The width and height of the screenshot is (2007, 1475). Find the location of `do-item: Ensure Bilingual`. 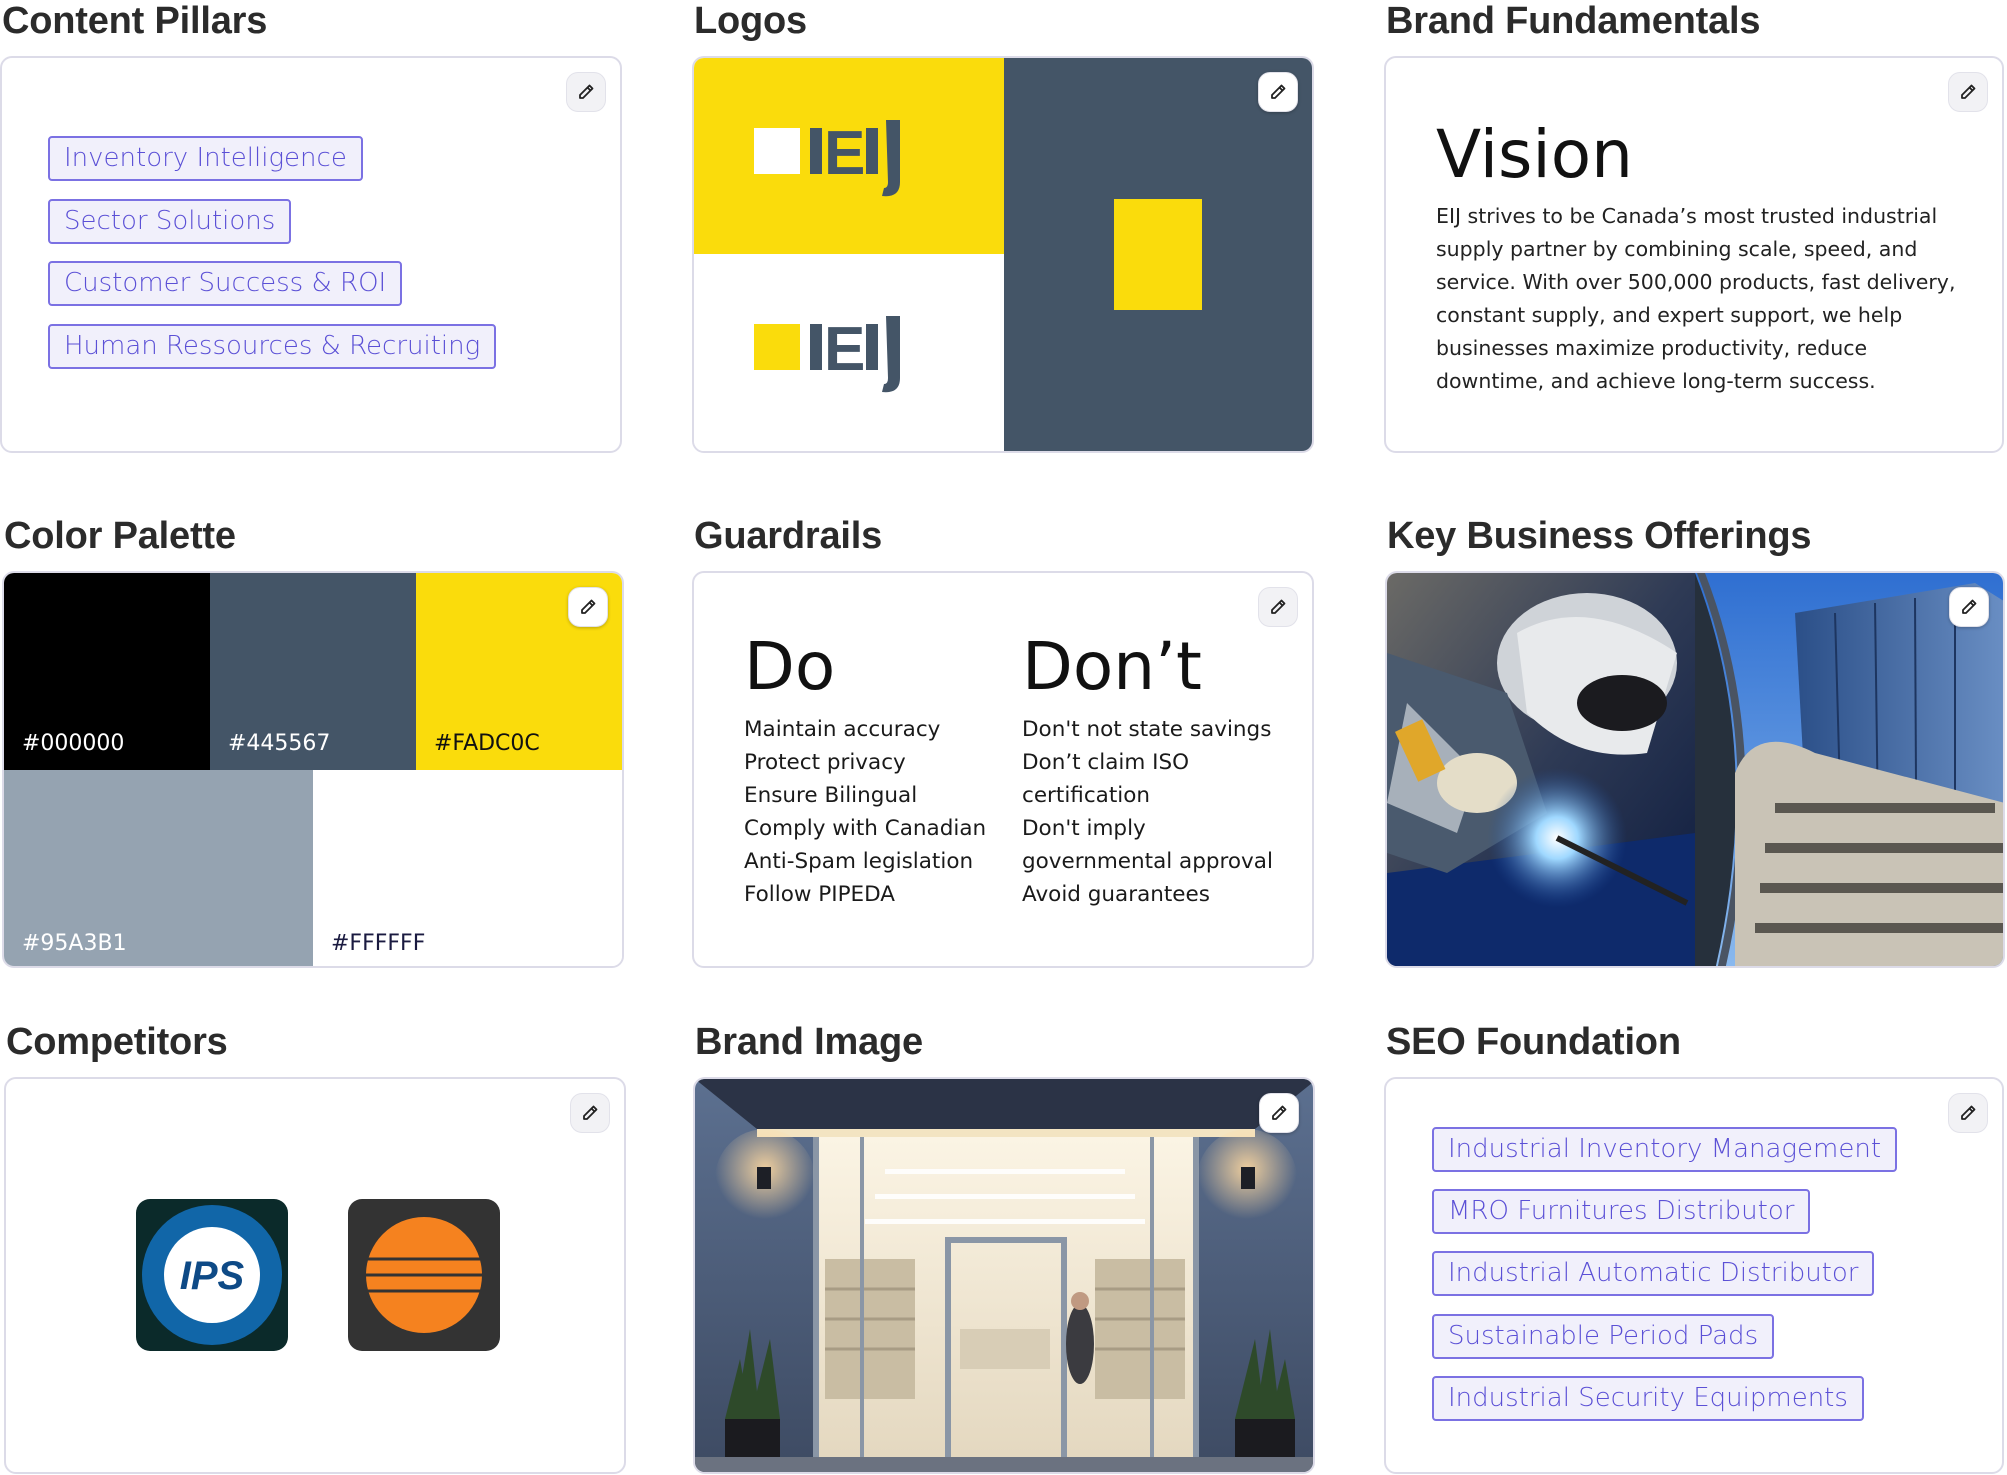

do-item: Ensure Bilingual is located at coordinates (831, 795).